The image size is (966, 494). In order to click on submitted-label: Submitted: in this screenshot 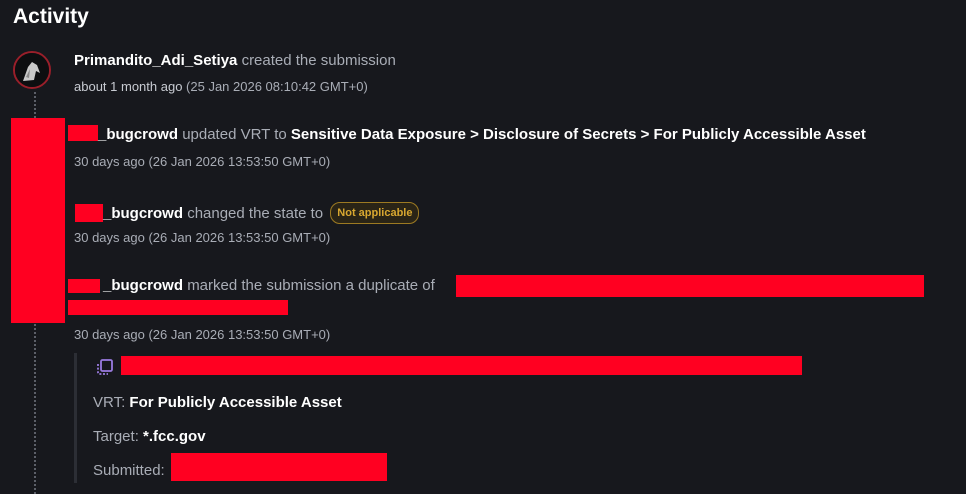, I will do `click(129, 470)`.